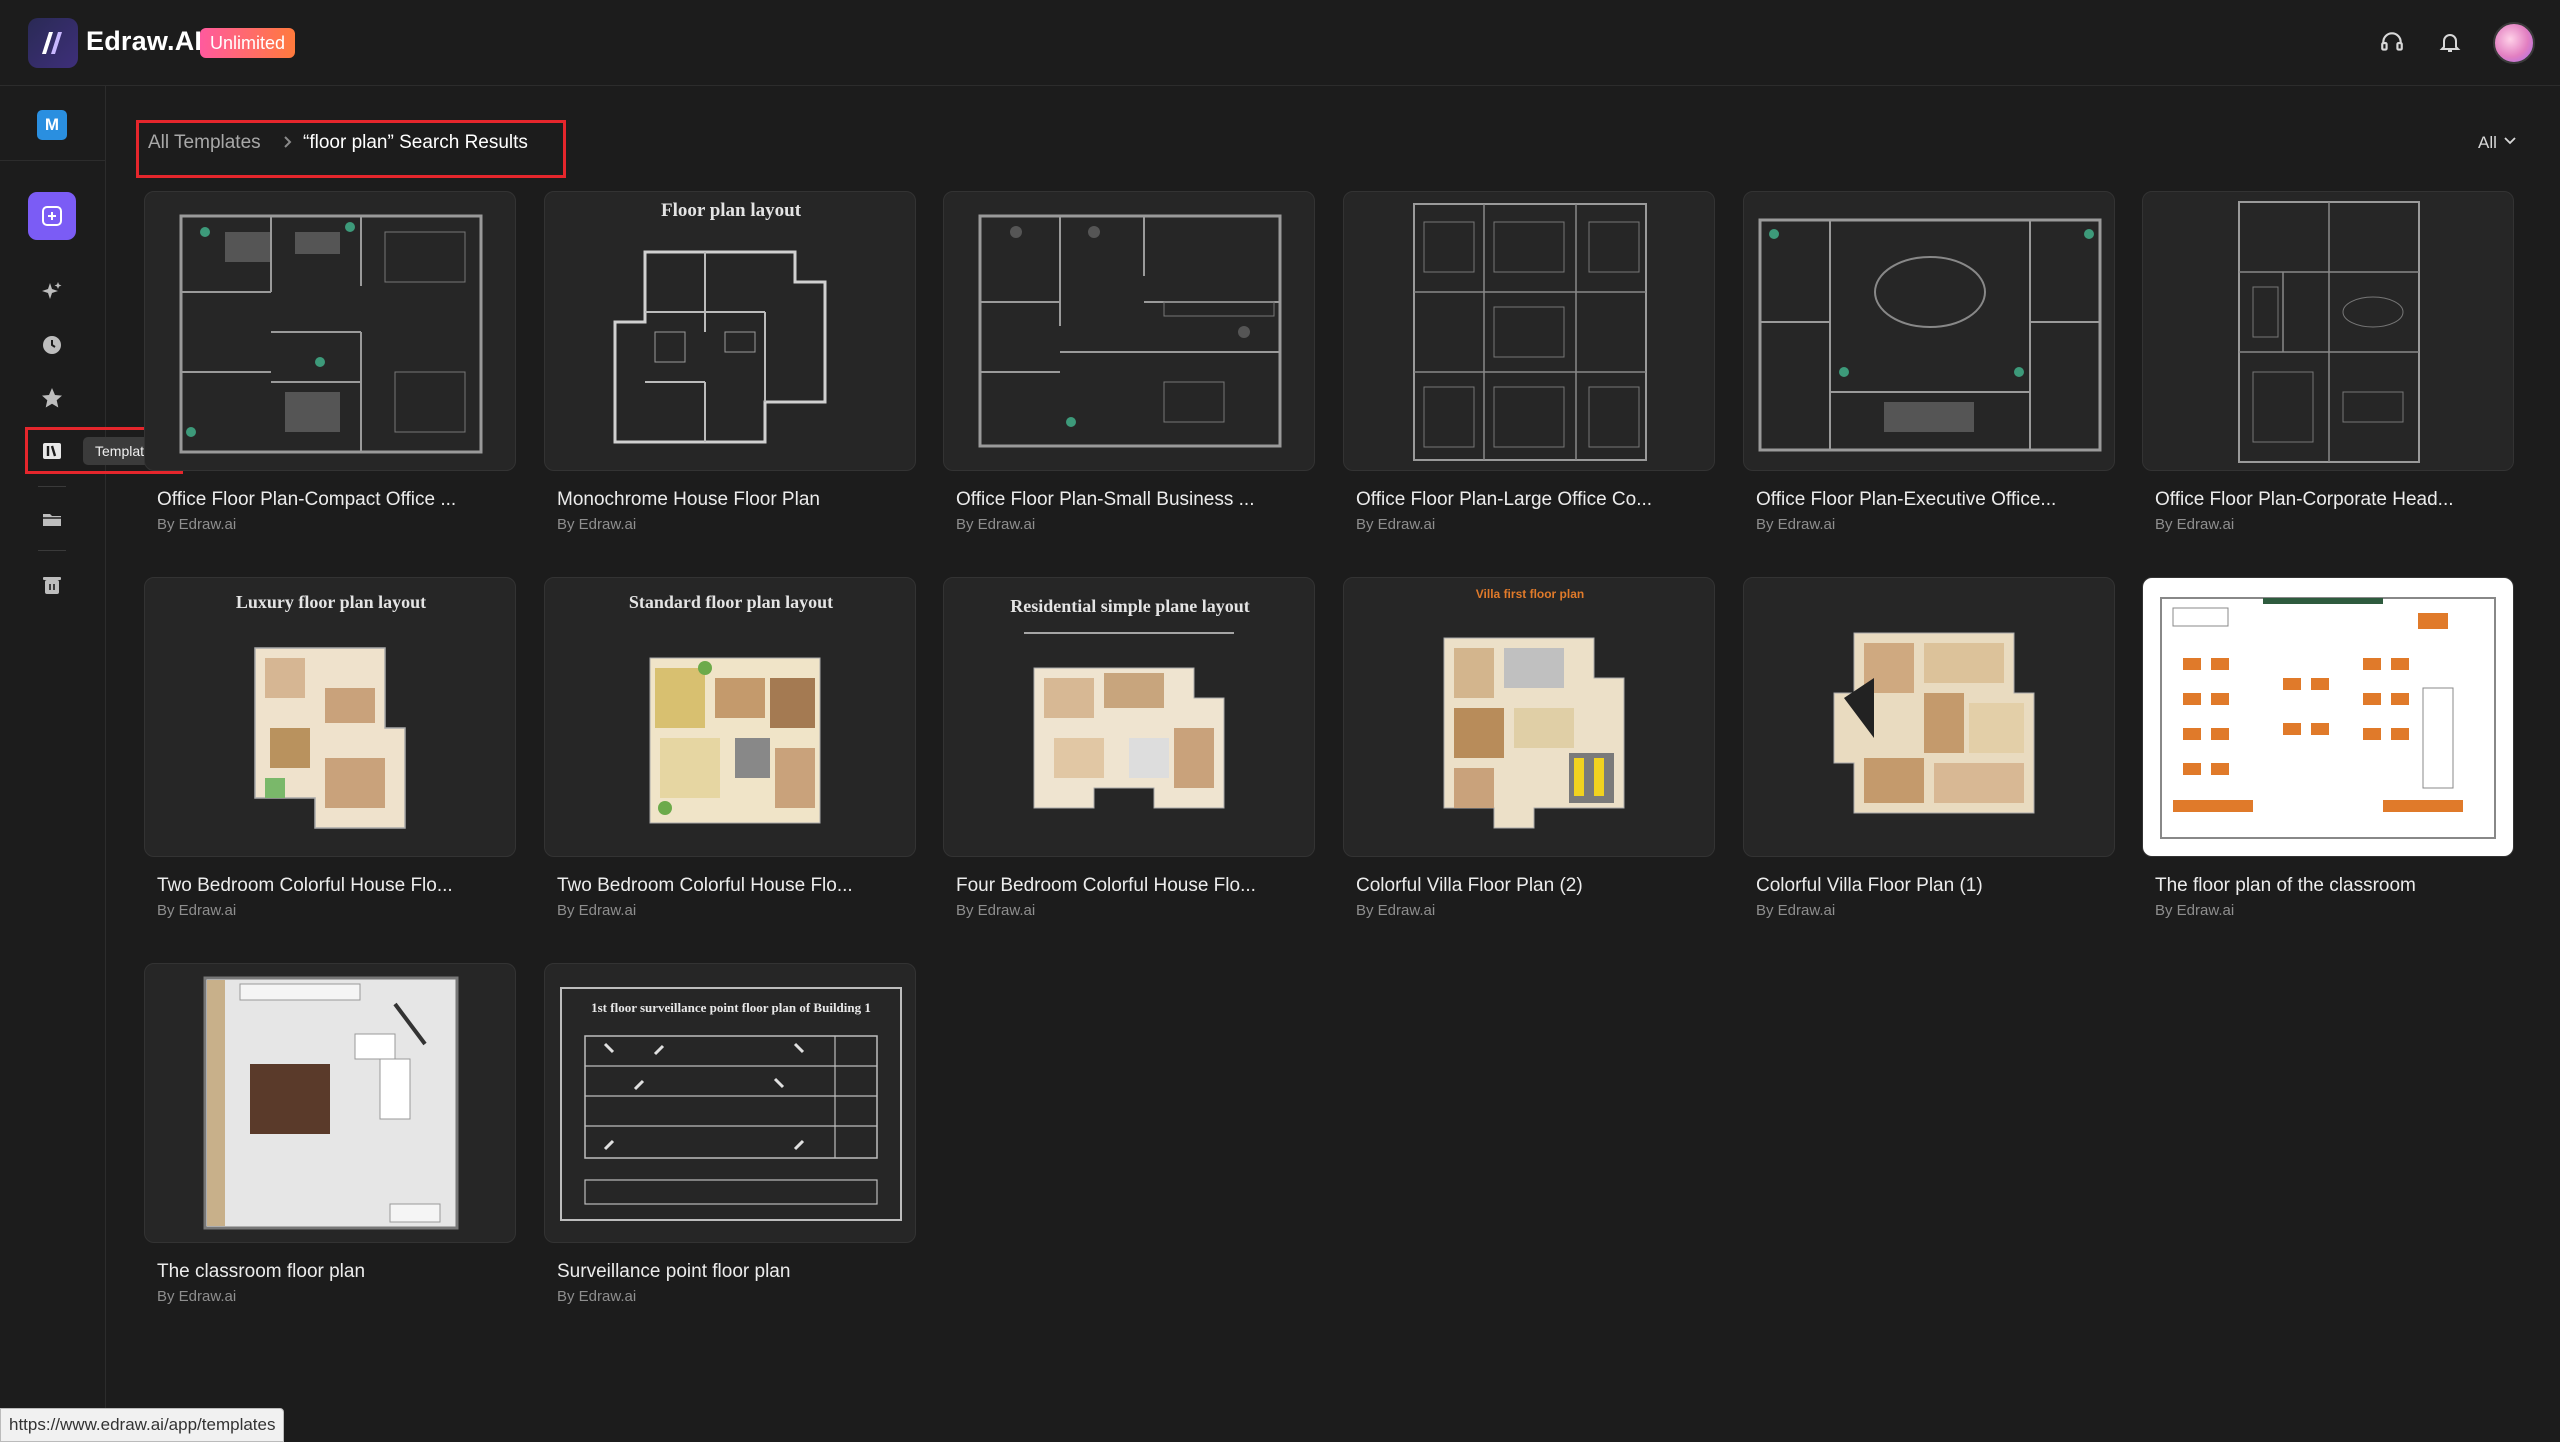 This screenshot has height=1442, width=2560. Describe the element at coordinates (52, 160) in the screenshot. I see `sidebar-divider` at that location.